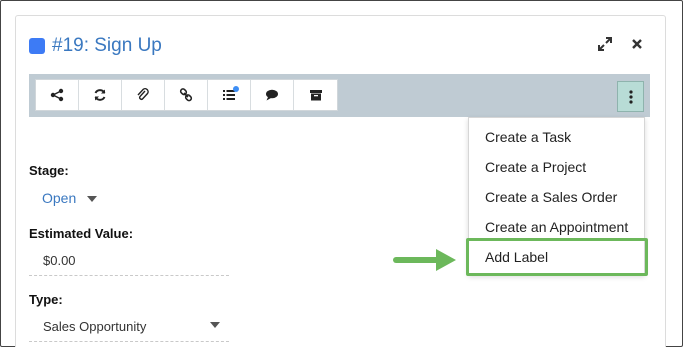 The height and width of the screenshot is (347, 683). I want to click on share-icon, so click(57, 95).